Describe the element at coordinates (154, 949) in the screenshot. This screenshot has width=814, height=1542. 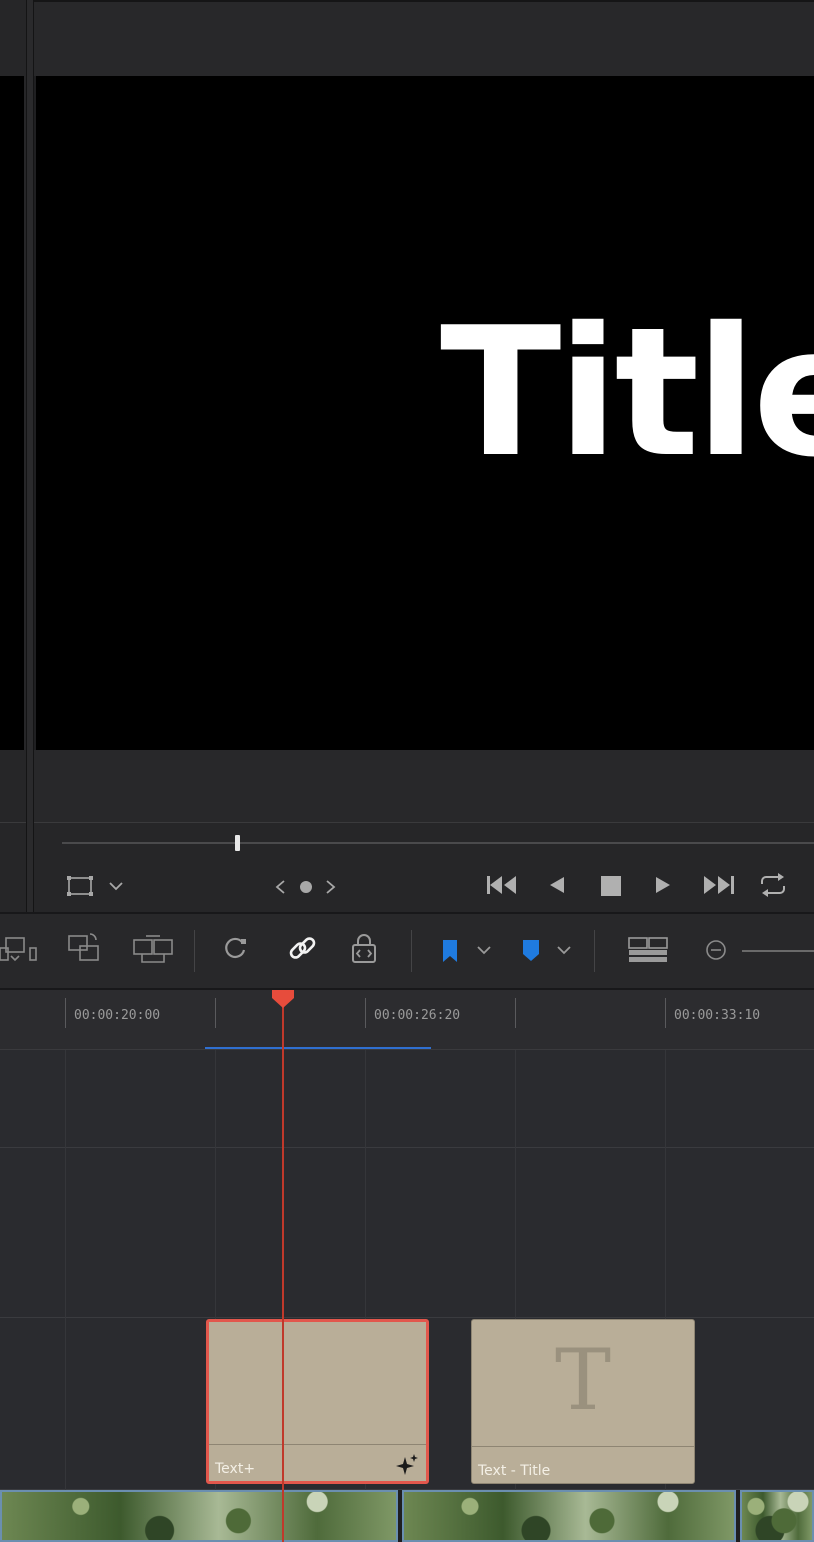
I see `swap-clip-icon` at that location.